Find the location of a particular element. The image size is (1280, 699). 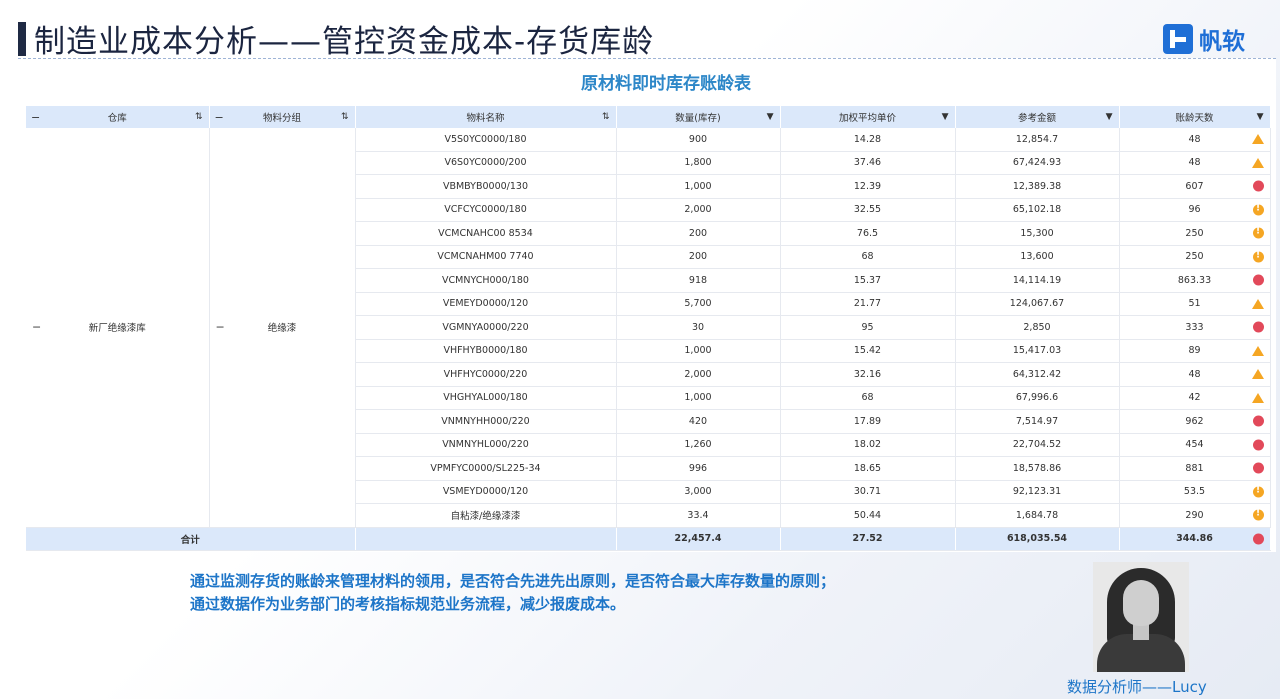

group-cell: − 绝缘漆 is located at coordinates (282, 328).